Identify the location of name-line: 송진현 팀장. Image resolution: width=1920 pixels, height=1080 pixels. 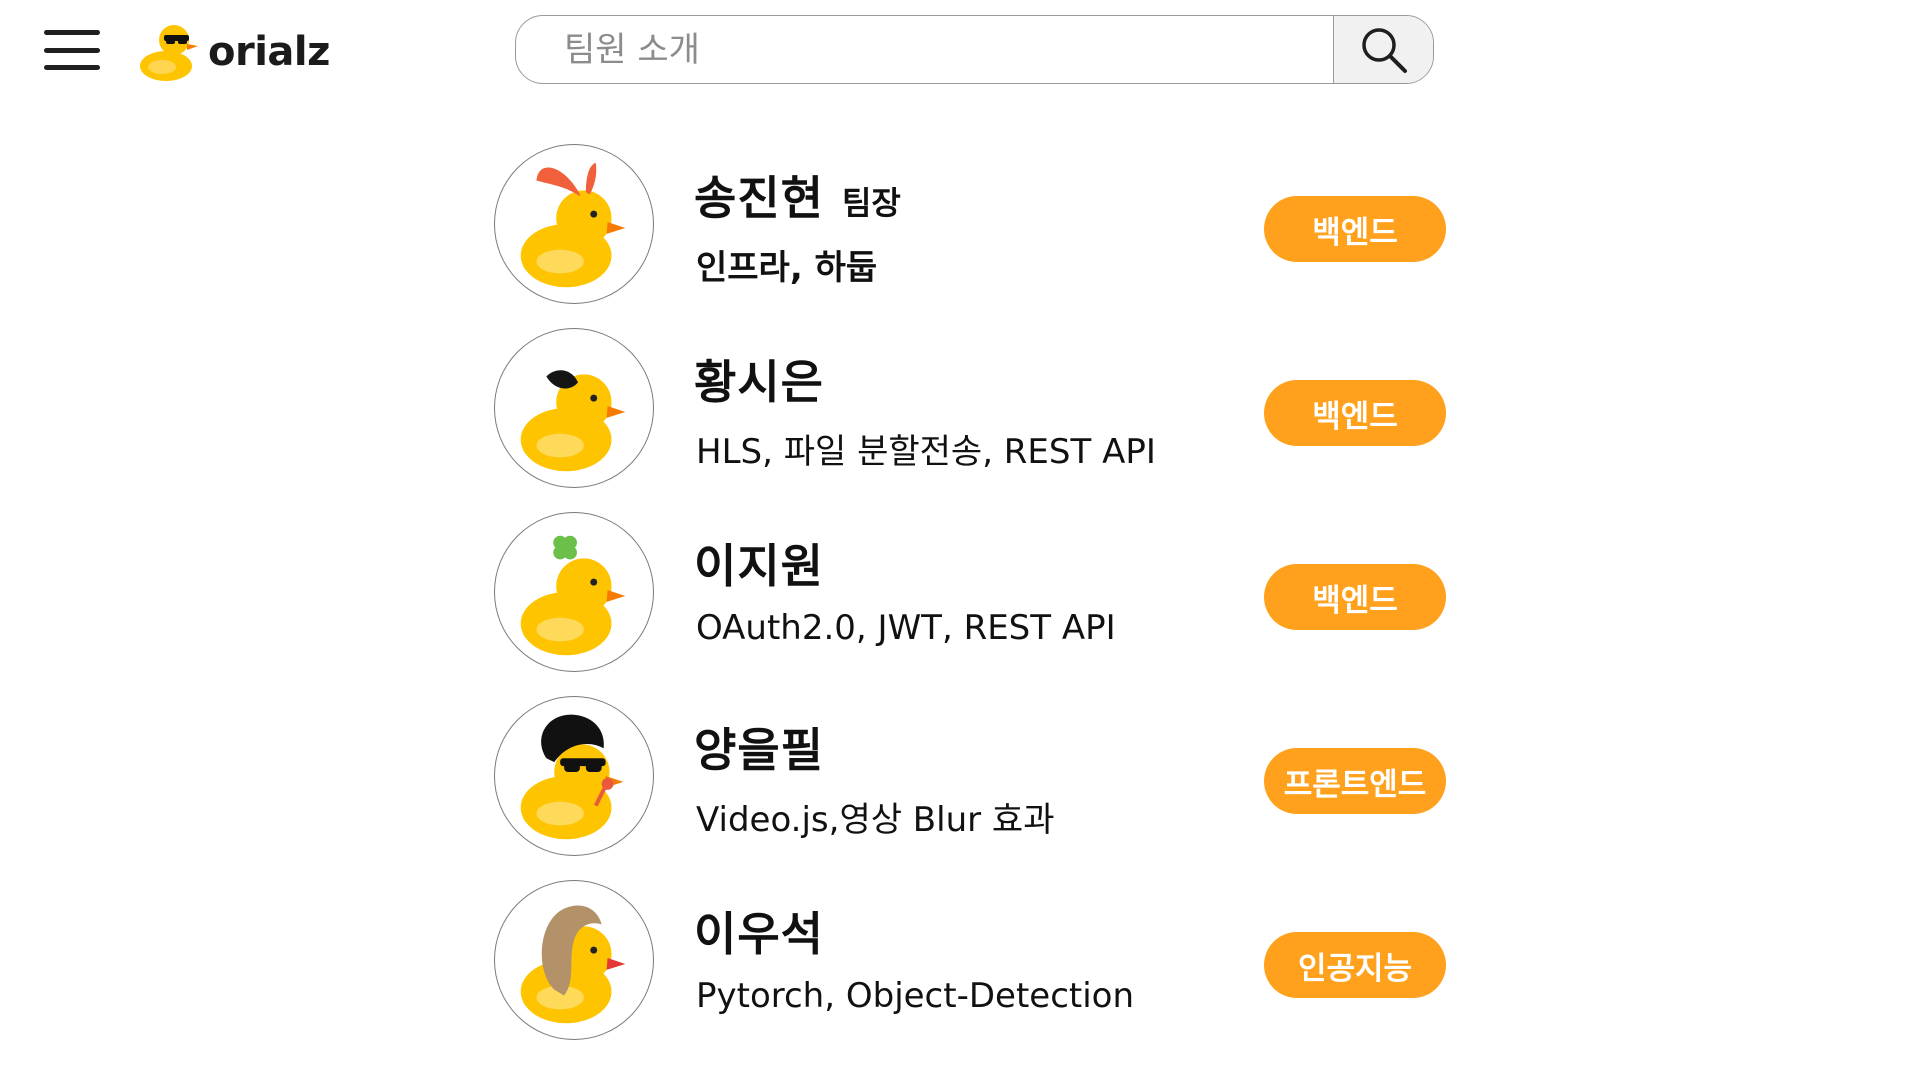
(797, 195).